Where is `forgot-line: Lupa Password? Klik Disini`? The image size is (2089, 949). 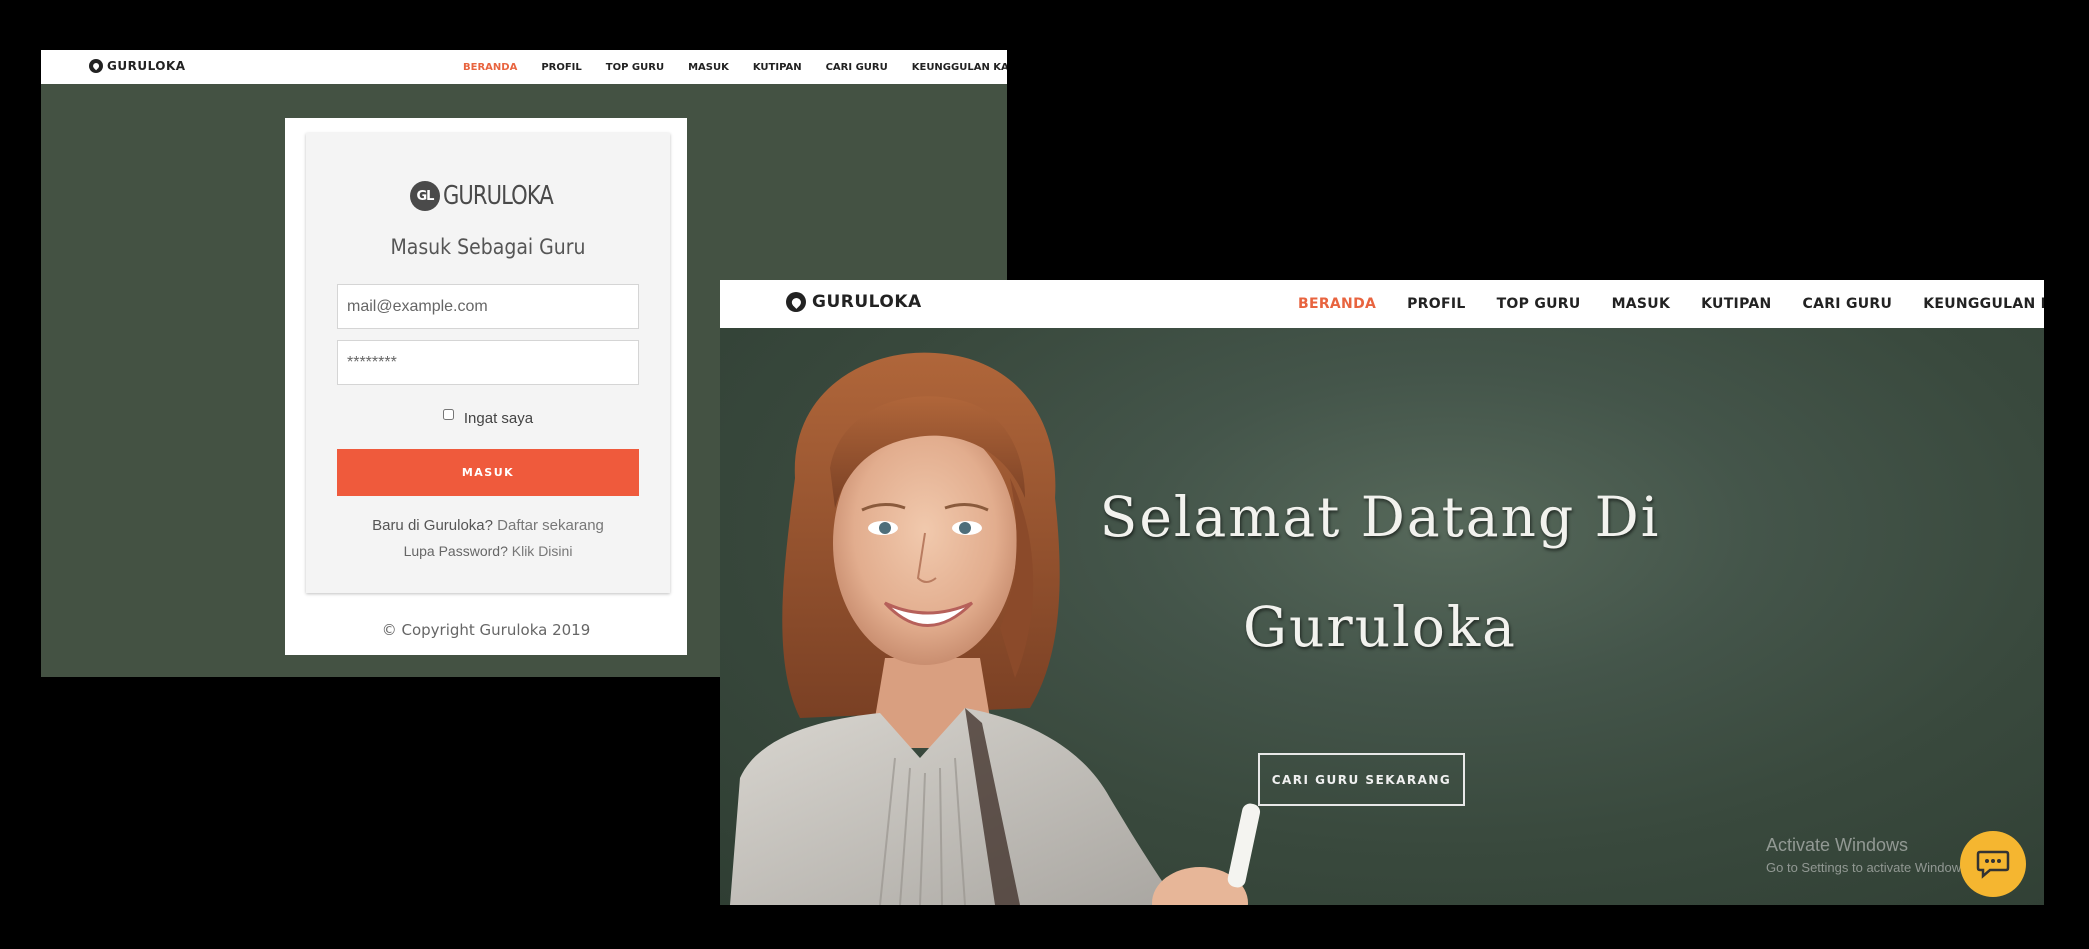
forgot-line: Lupa Password? Klik Disini is located at coordinates (488, 551).